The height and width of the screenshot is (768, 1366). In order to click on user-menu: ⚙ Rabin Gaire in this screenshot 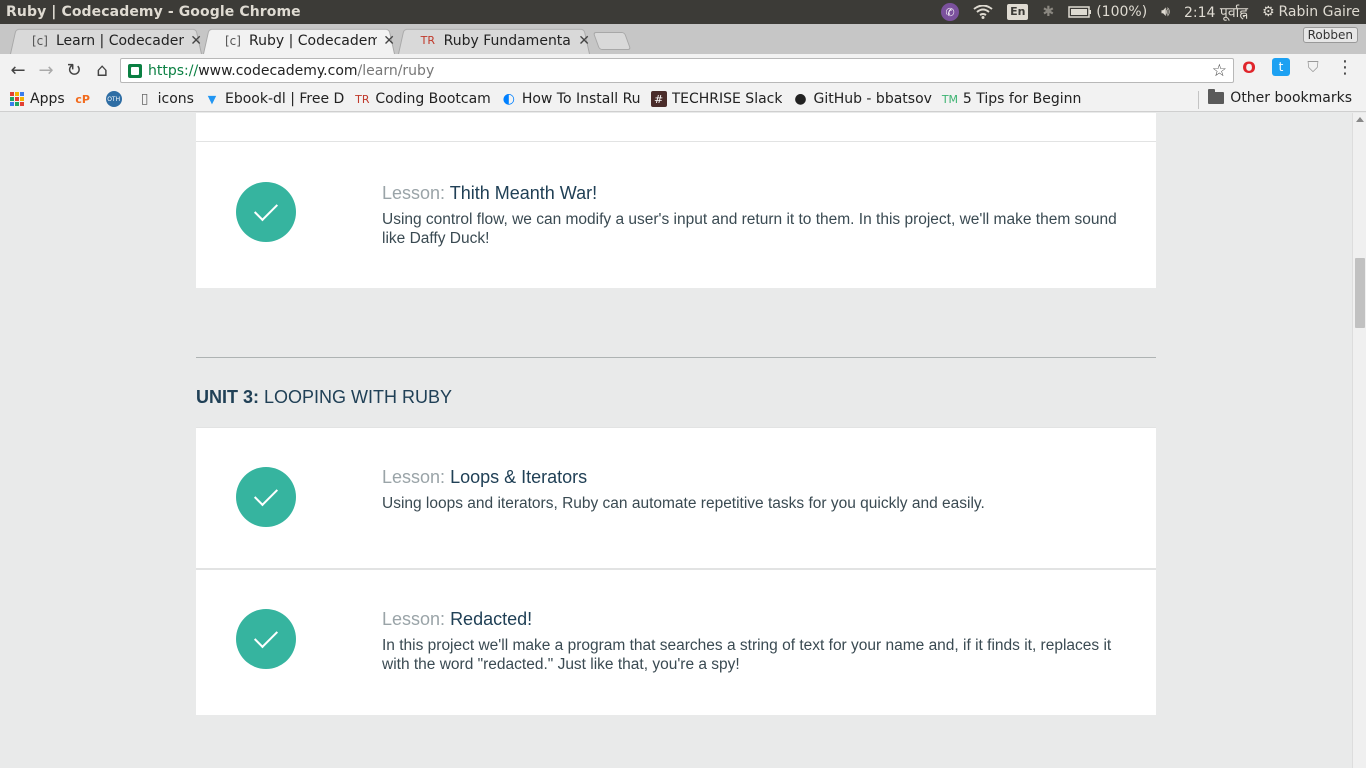, I will do `click(1311, 12)`.